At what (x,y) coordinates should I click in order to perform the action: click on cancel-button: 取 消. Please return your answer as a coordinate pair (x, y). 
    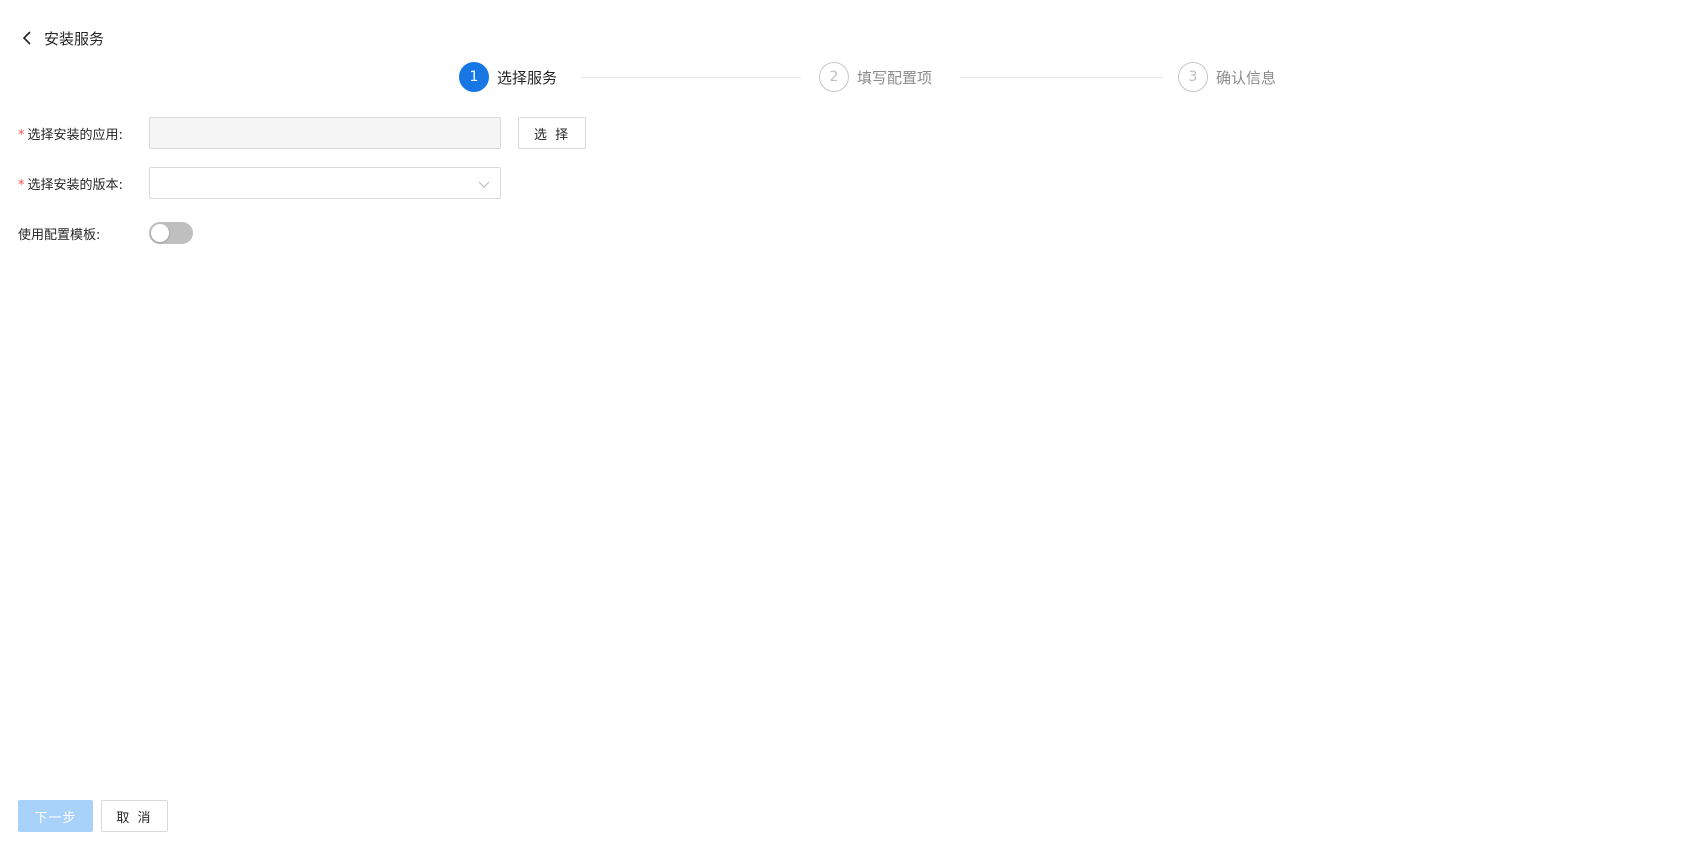
    Looking at the image, I should click on (134, 816).